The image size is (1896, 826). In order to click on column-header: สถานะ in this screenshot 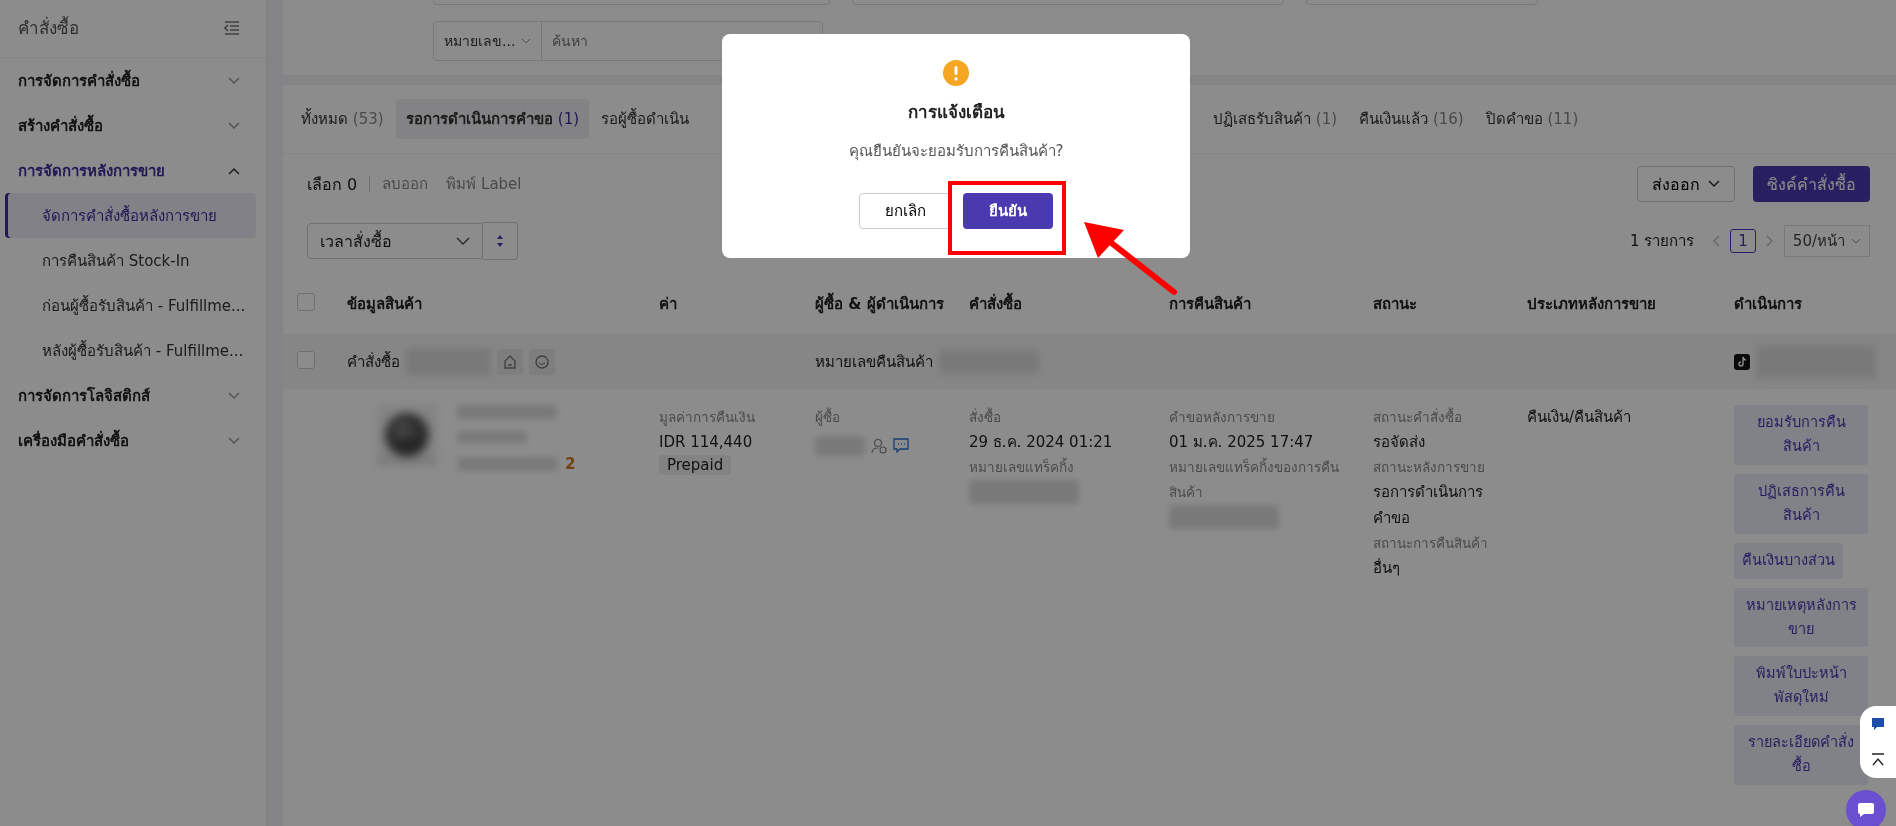, I will do `click(1395, 304)`.